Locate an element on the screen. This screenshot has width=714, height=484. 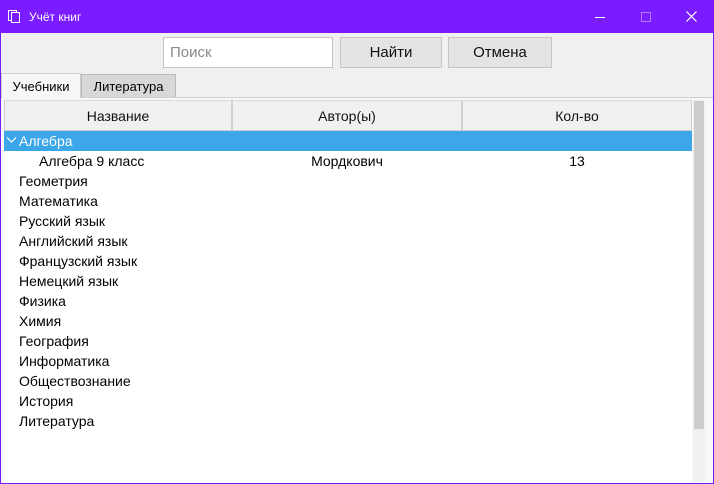
maximize-icon is located at coordinates (646, 16).